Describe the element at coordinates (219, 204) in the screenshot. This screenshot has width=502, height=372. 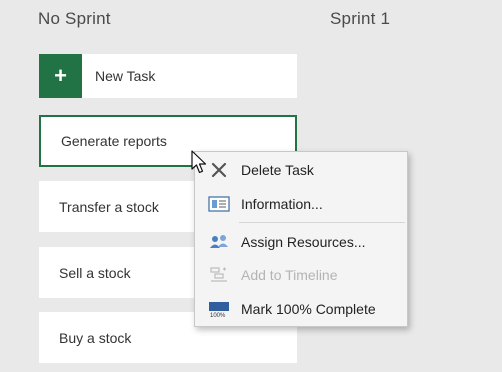
I see `information-icon` at that location.